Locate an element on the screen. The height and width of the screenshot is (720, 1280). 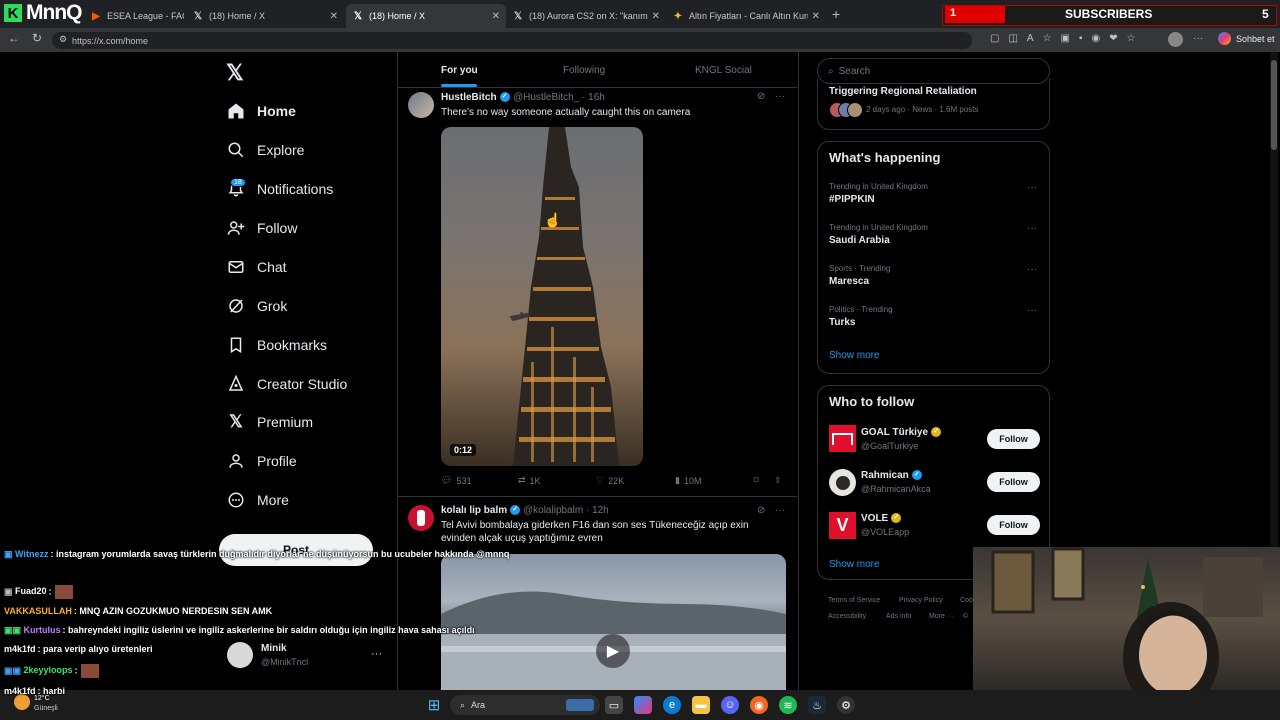
weather-icon is located at coordinates (22, 702).